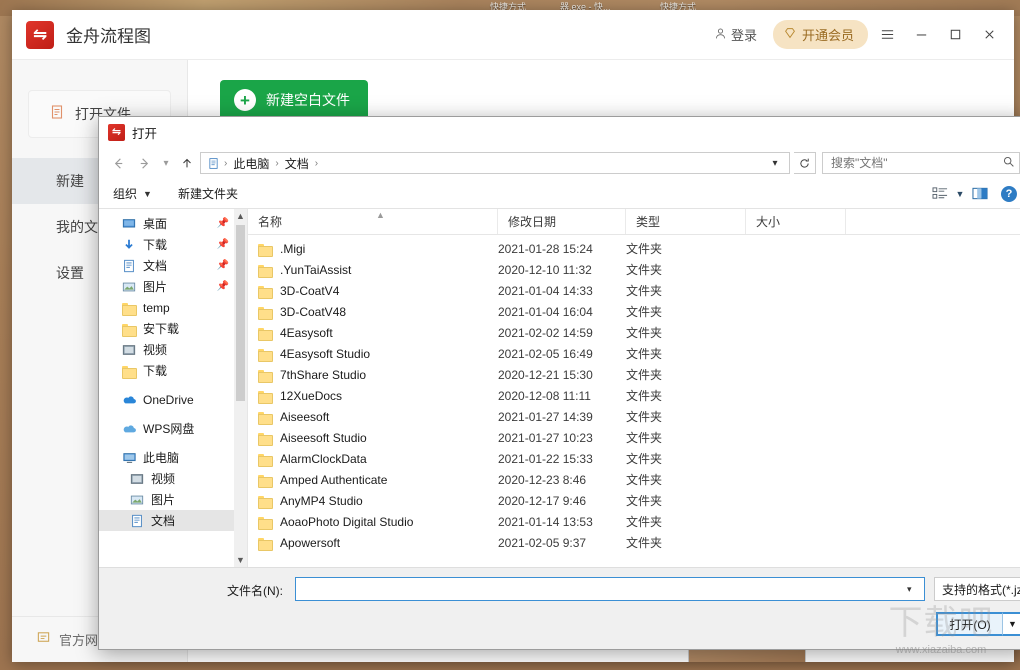 The height and width of the screenshot is (670, 1020). I want to click on help-icon: ?, so click(1009, 193).